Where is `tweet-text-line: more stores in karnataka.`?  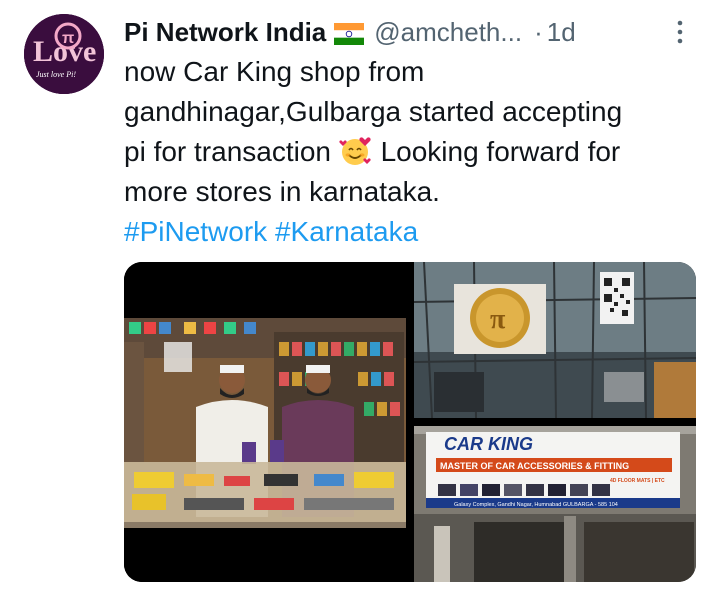 tweet-text-line: more stores in karnataka. is located at coordinates (282, 191).